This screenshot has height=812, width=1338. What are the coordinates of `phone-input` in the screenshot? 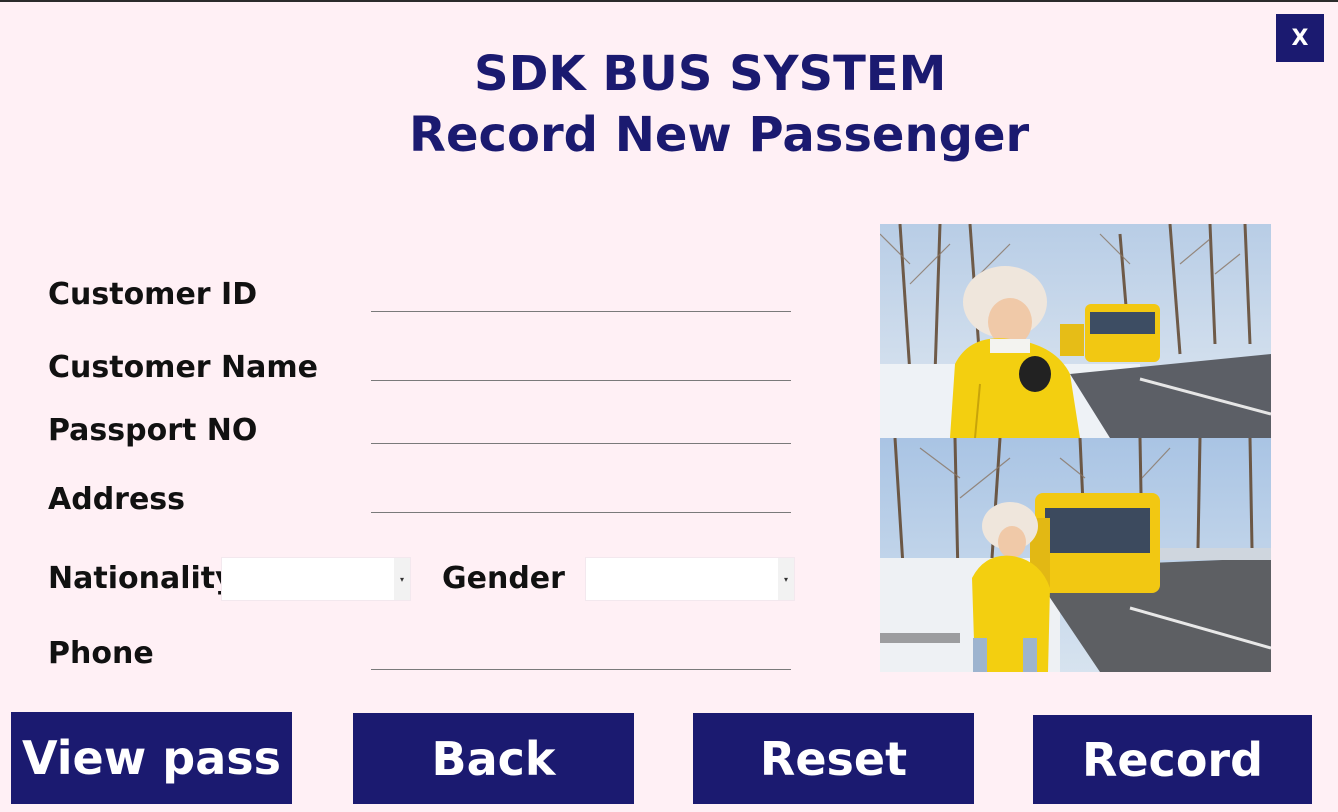 It's located at (581, 653).